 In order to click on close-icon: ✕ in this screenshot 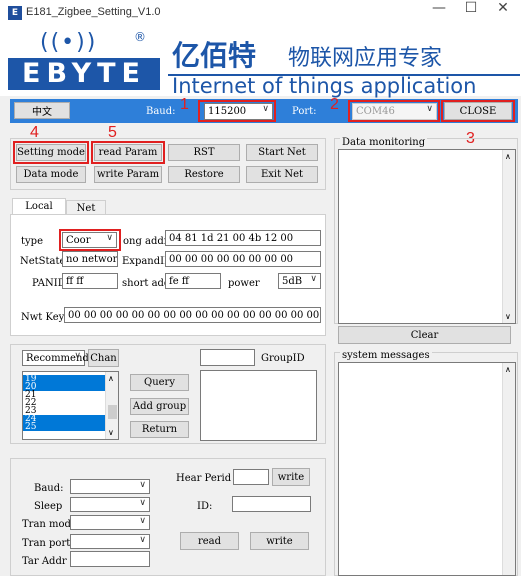, I will do `click(502, 13)`.